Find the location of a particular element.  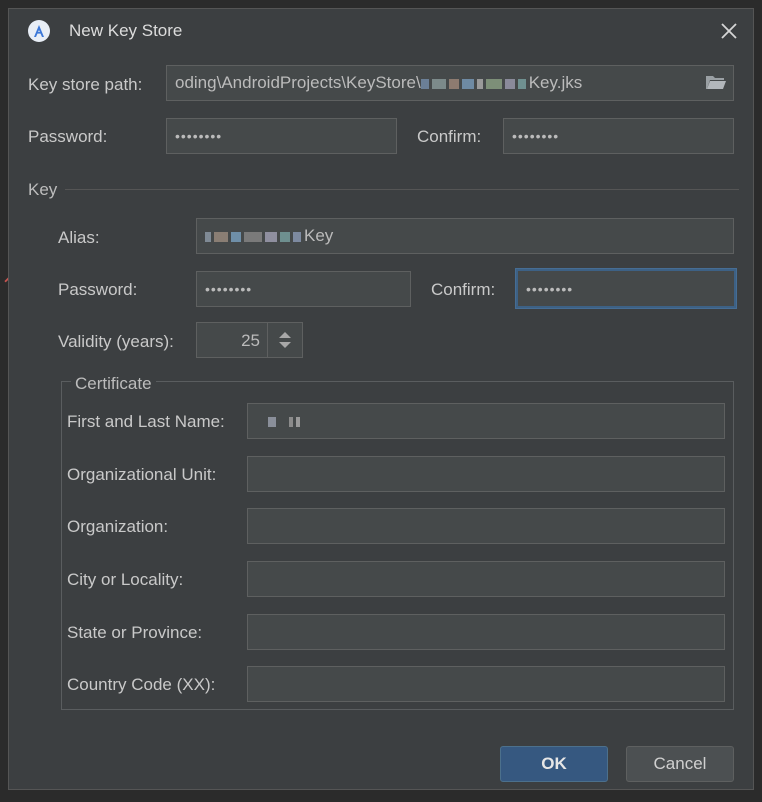

folder-open-icon is located at coordinates (716, 82).